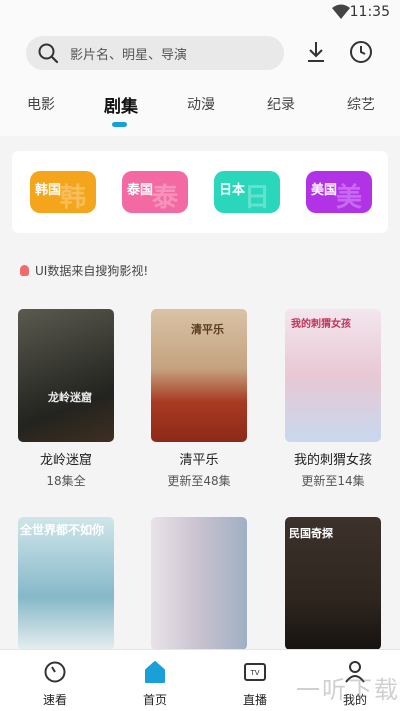 The width and height of the screenshot is (400, 711). Describe the element at coordinates (333, 481) in the screenshot. I see `show-episodes: 更新至14集` at that location.